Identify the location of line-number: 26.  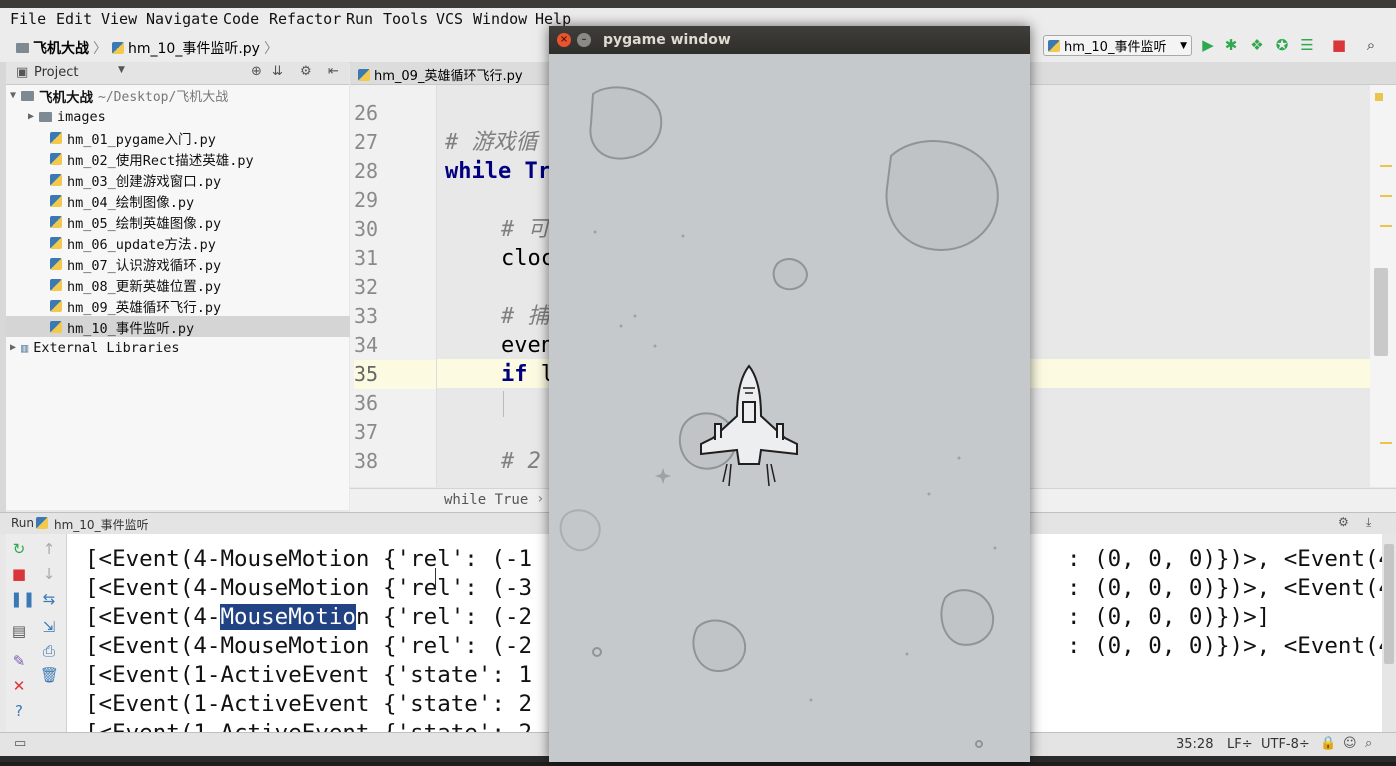
(366, 113).